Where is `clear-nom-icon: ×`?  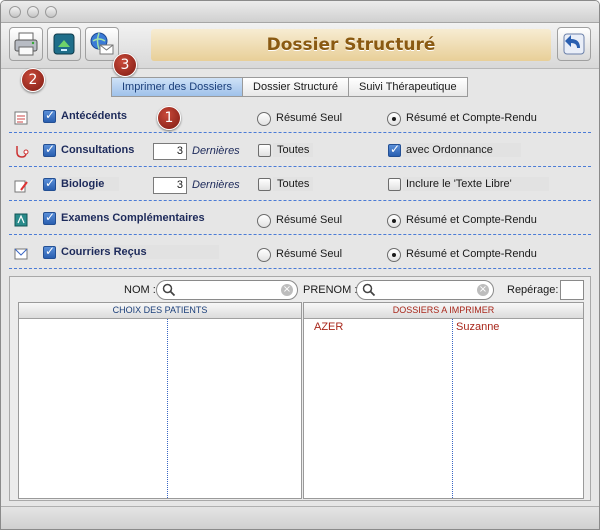
clear-nom-icon: × is located at coordinates (287, 290).